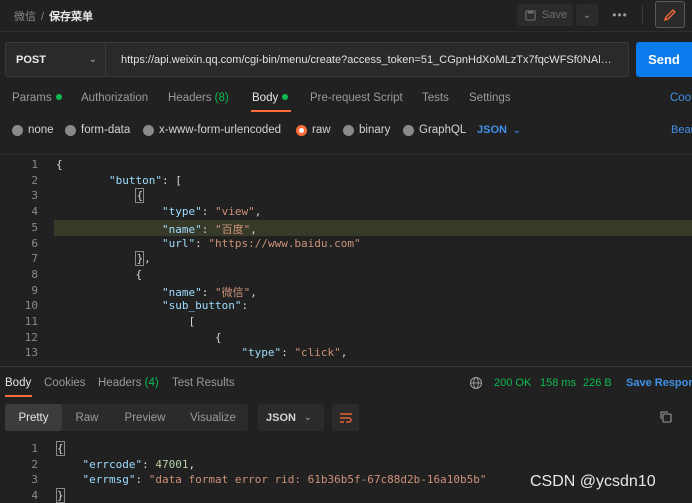 This screenshot has width=692, height=503. I want to click on radio-urlencoded: x-www-form-urlencoded, so click(212, 130).